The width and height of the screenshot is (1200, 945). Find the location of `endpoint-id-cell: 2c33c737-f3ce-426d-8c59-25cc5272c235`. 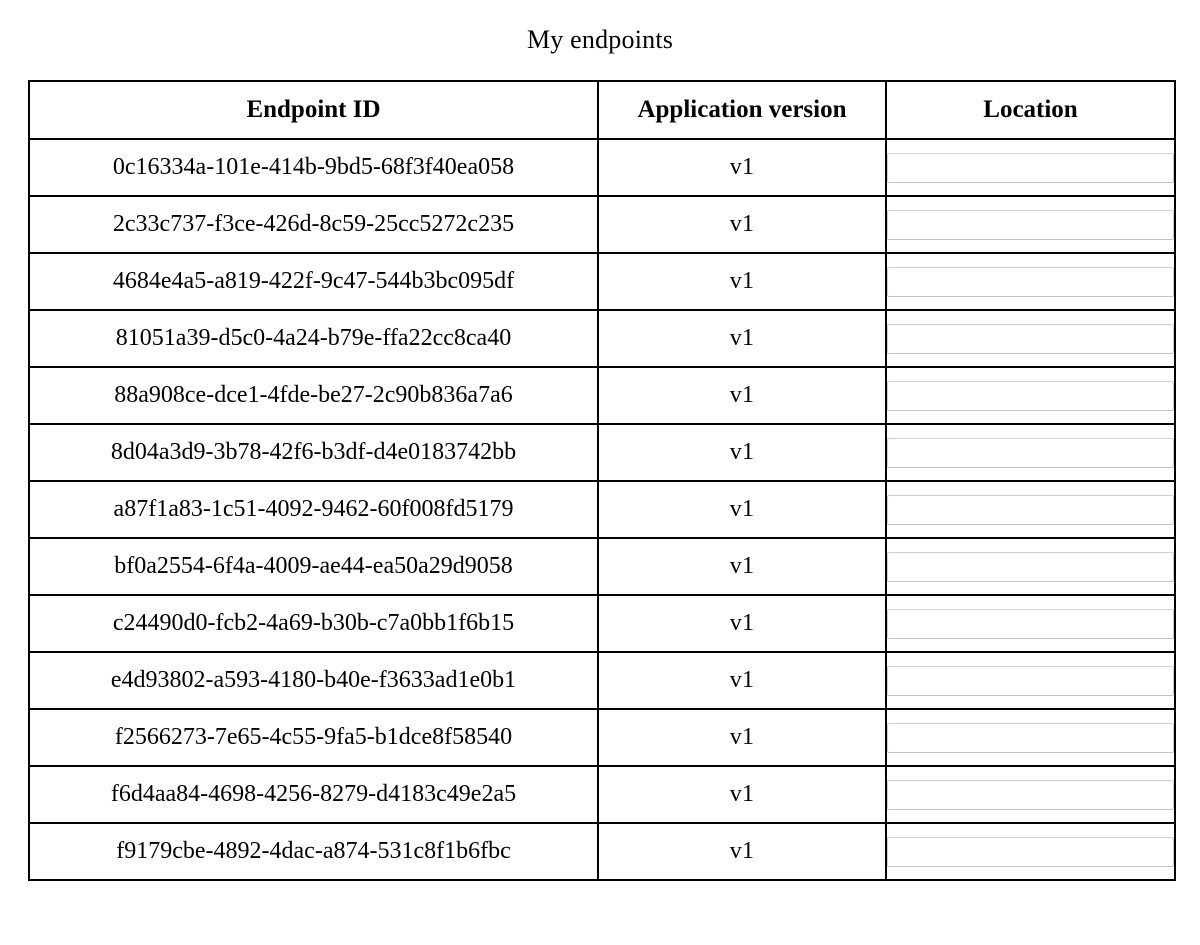

endpoint-id-cell: 2c33c737-f3ce-426d-8c59-25cc5272c235 is located at coordinates (313, 224).